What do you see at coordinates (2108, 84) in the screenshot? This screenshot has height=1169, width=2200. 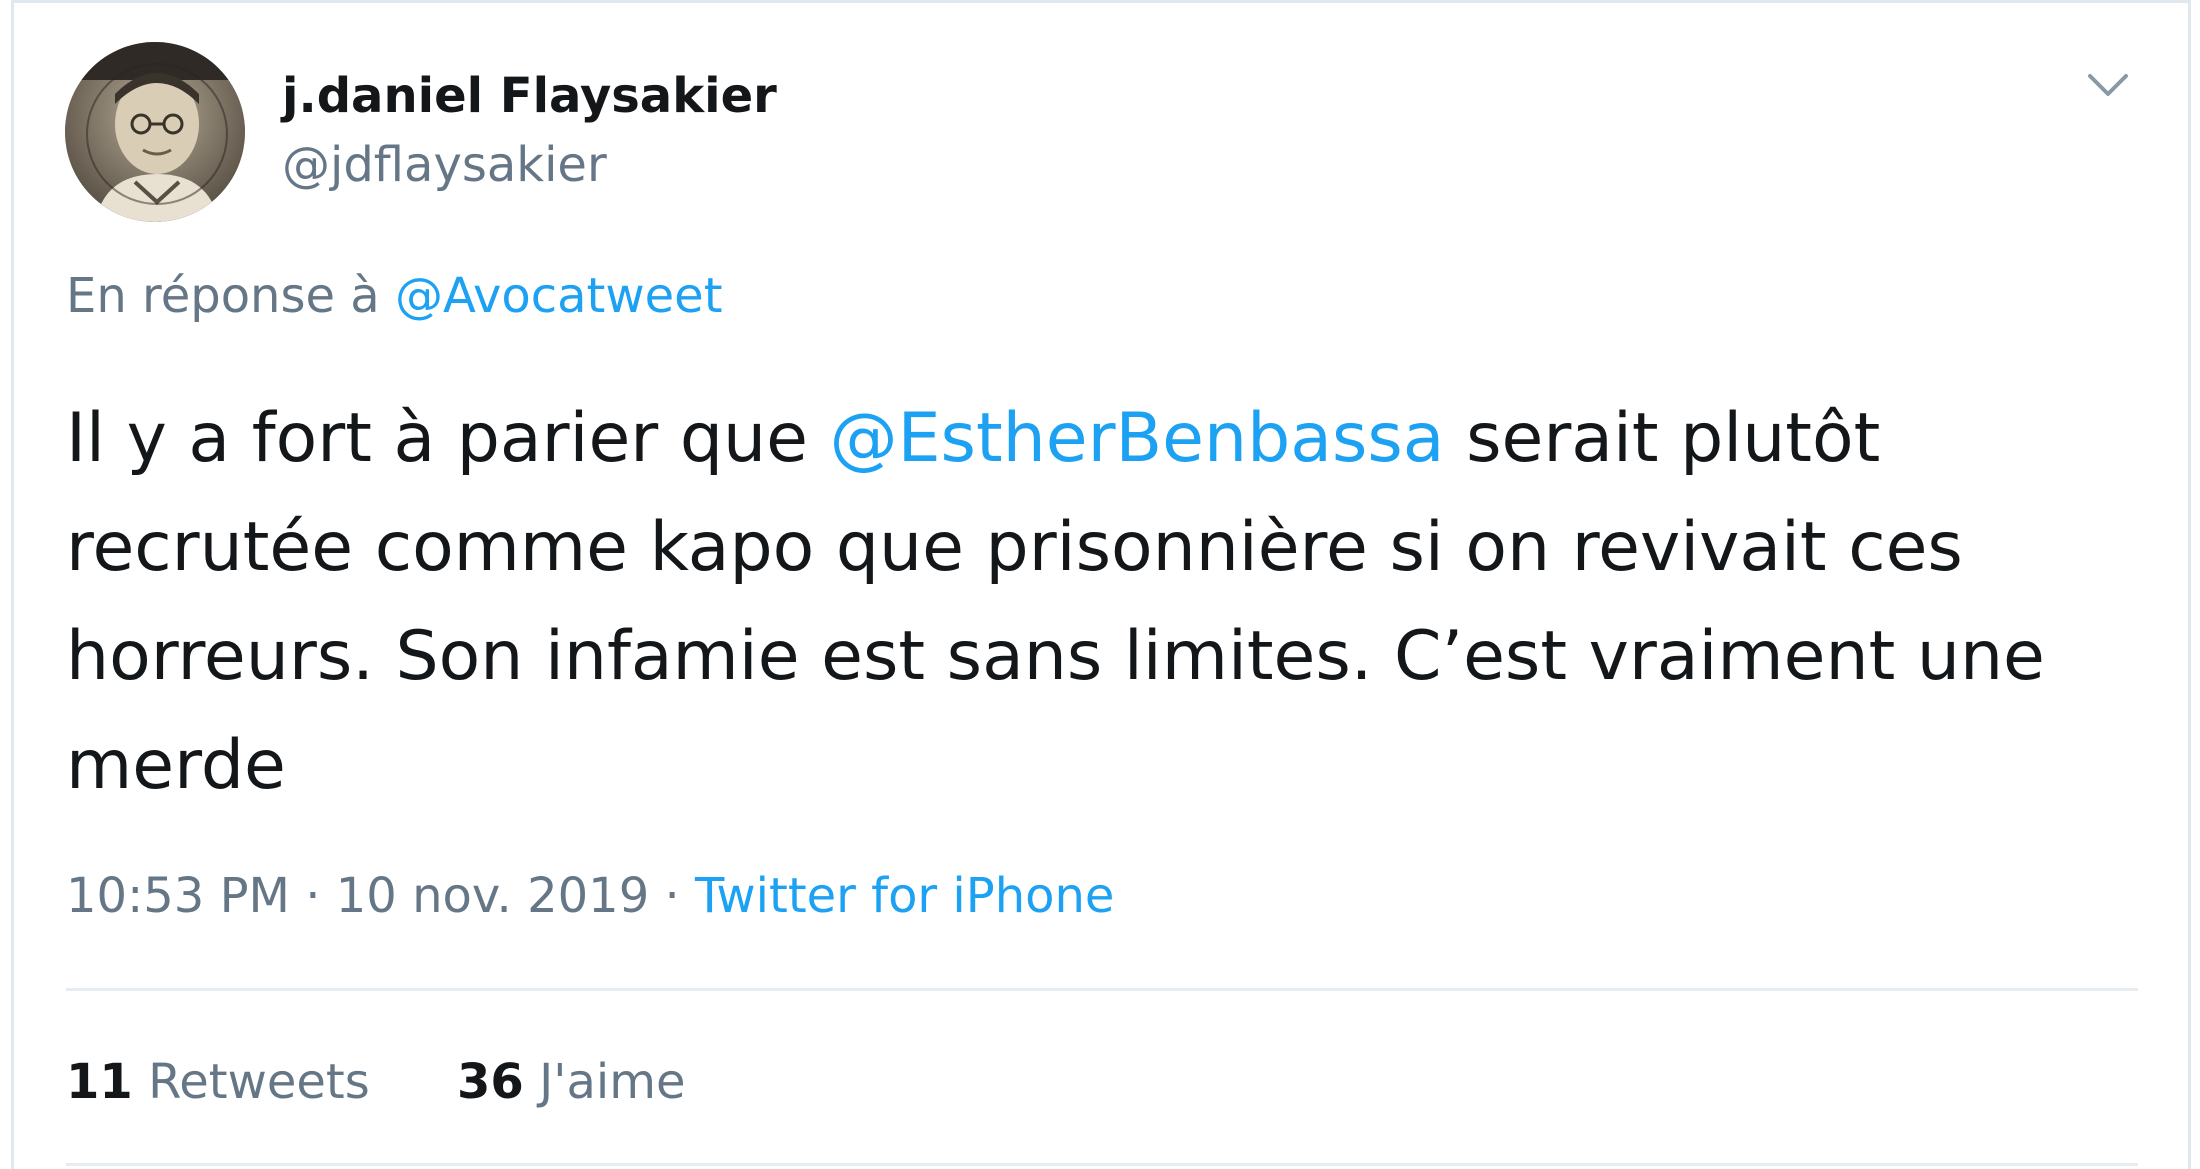 I see `chevron-down-icon` at bounding box center [2108, 84].